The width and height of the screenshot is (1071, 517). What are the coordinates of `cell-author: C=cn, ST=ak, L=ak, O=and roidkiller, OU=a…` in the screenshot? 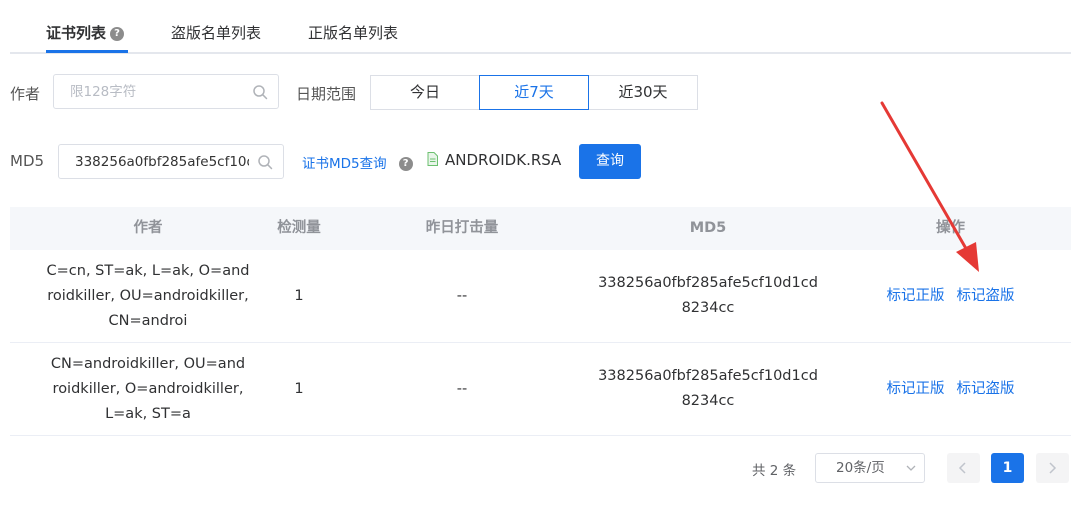 It's located at (148, 296).